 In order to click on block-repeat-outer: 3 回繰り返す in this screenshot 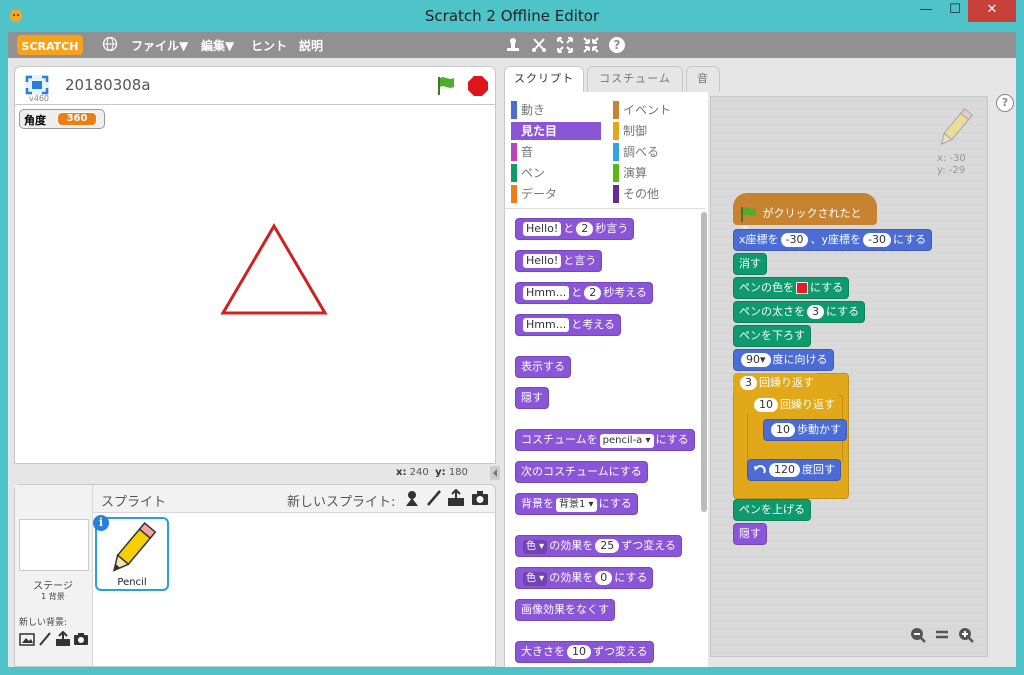, I will do `click(776, 384)`.